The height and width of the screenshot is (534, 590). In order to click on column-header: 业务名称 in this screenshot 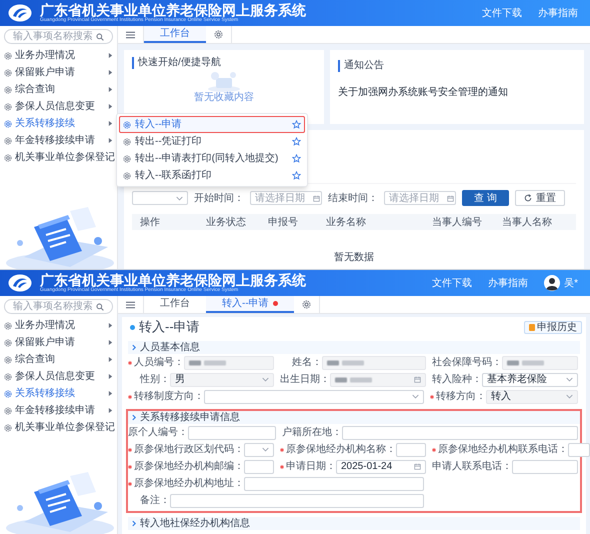, I will do `click(346, 223)`.